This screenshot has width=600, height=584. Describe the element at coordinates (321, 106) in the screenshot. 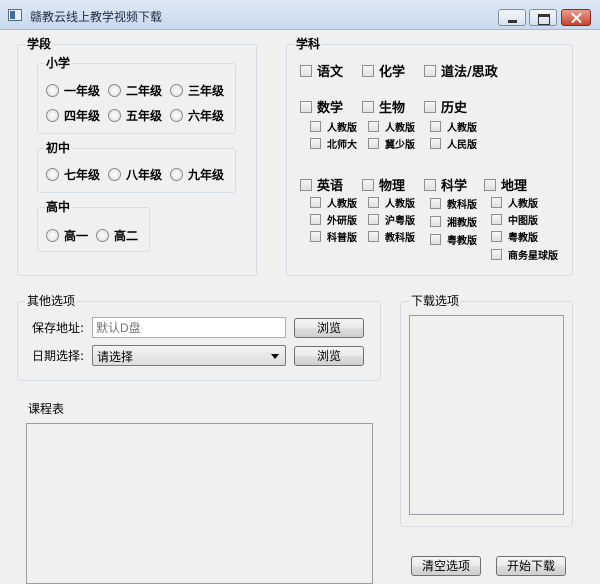

I see `checkbox-math: 数学` at that location.